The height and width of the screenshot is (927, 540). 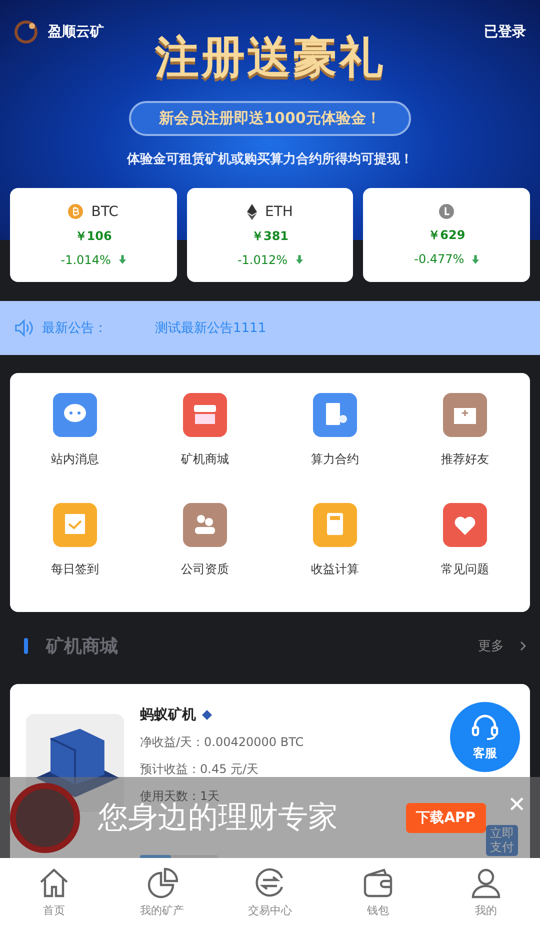 I want to click on shortcut-item: 站内消息, so click(x=75, y=448).